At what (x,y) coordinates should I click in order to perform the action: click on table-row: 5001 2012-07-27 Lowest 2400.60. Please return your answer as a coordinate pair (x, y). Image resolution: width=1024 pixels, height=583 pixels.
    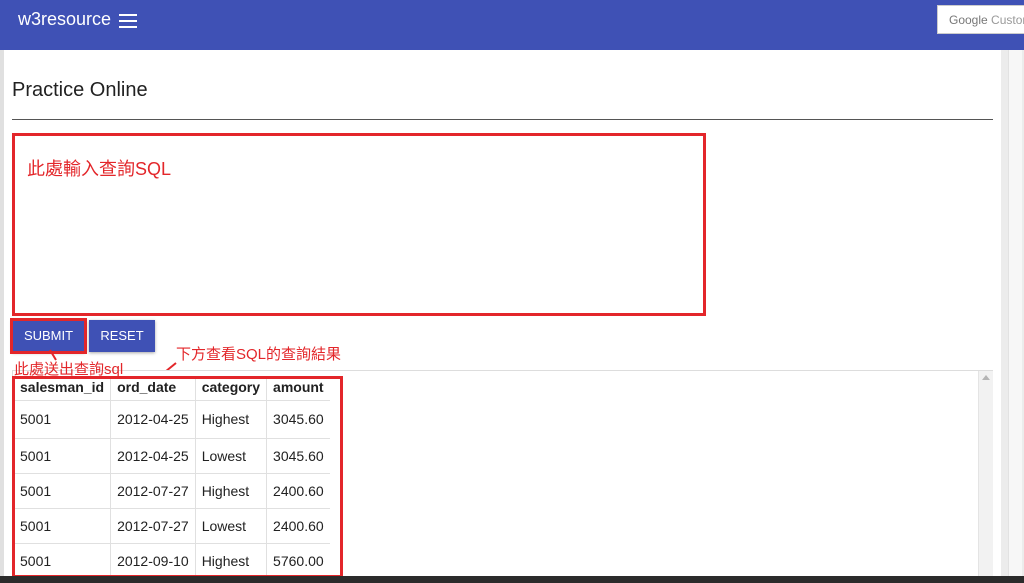
    Looking at the image, I should click on (172, 525).